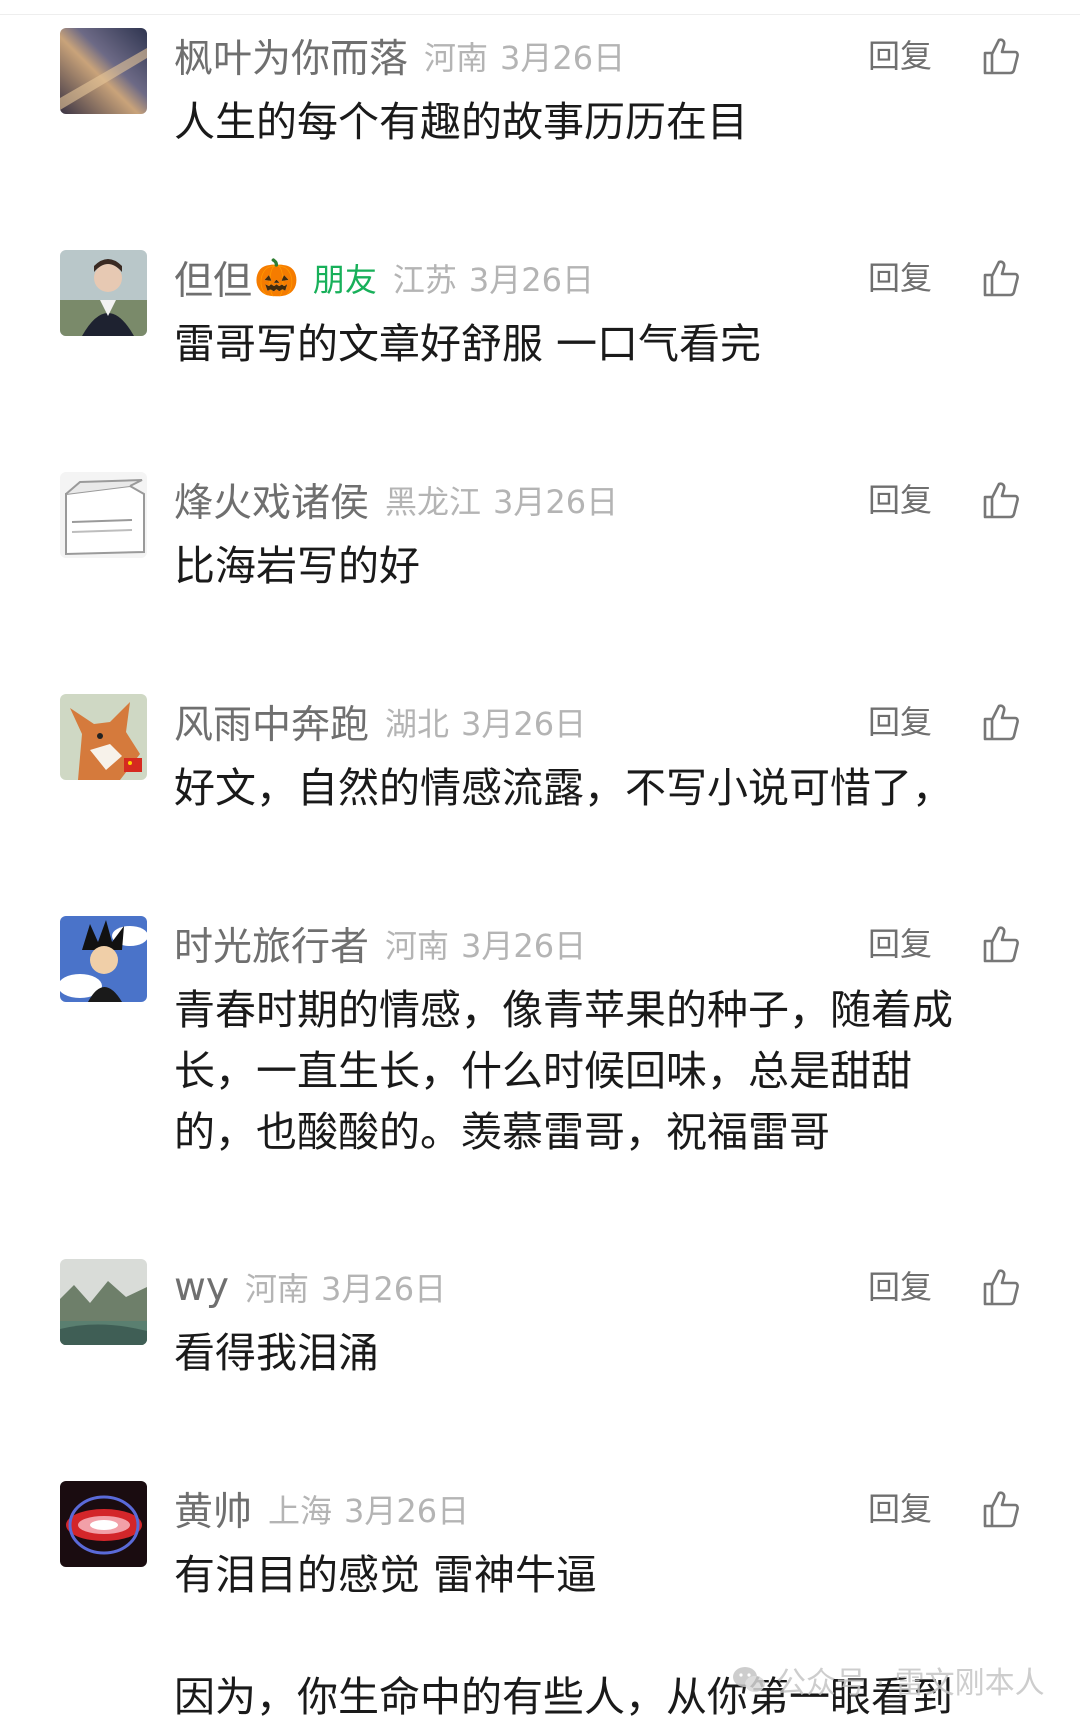  Describe the element at coordinates (213, 278) in the screenshot. I see `commenter-name: 但但` at that location.